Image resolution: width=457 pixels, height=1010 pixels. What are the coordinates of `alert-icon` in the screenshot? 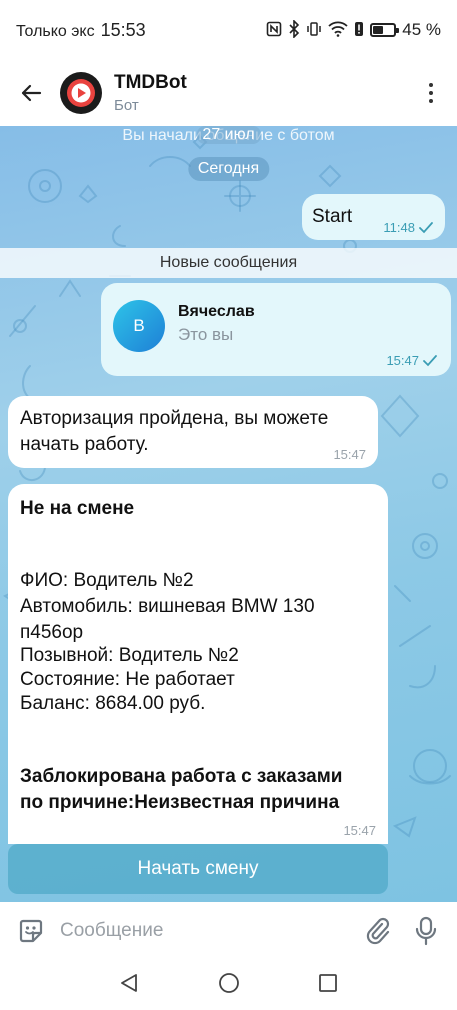 It's located at (359, 30).